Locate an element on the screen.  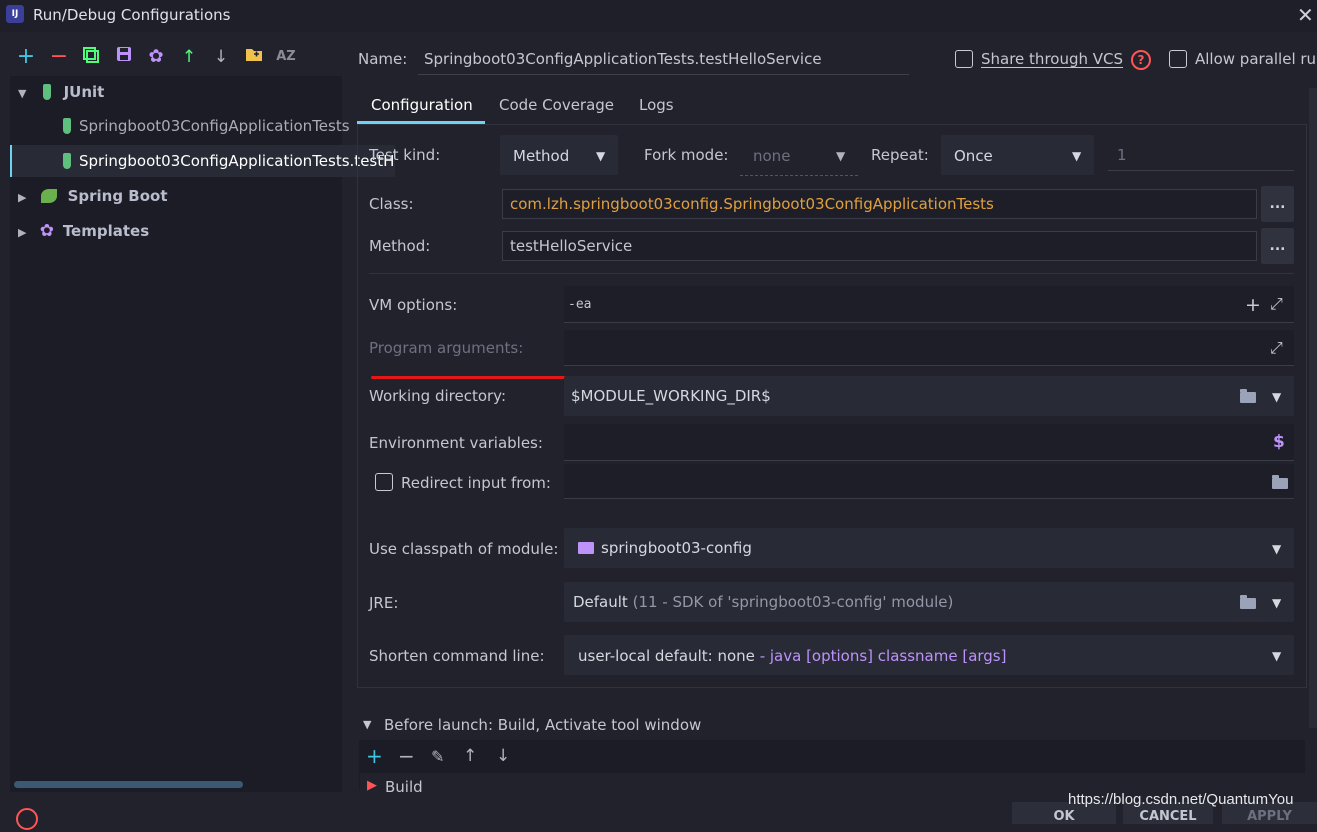
horizontal-scrollbar is located at coordinates (128, 784).